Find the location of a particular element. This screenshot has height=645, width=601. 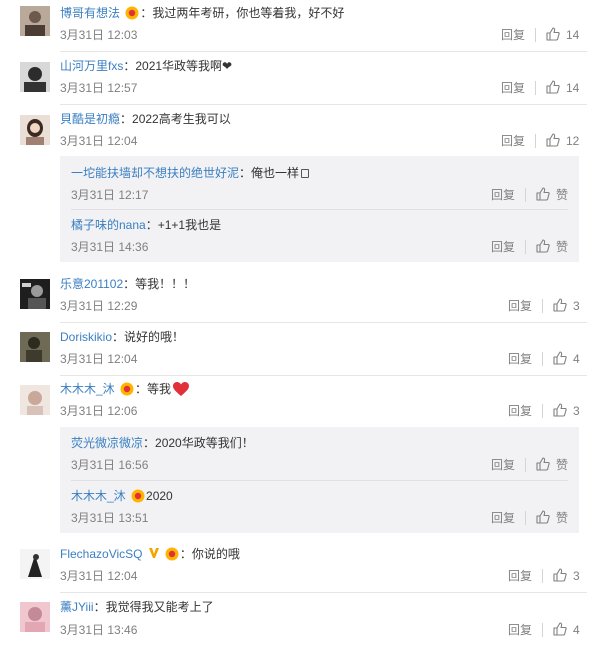

comment-line: 木木木_沐 ：等我 is located at coordinates (125, 391).